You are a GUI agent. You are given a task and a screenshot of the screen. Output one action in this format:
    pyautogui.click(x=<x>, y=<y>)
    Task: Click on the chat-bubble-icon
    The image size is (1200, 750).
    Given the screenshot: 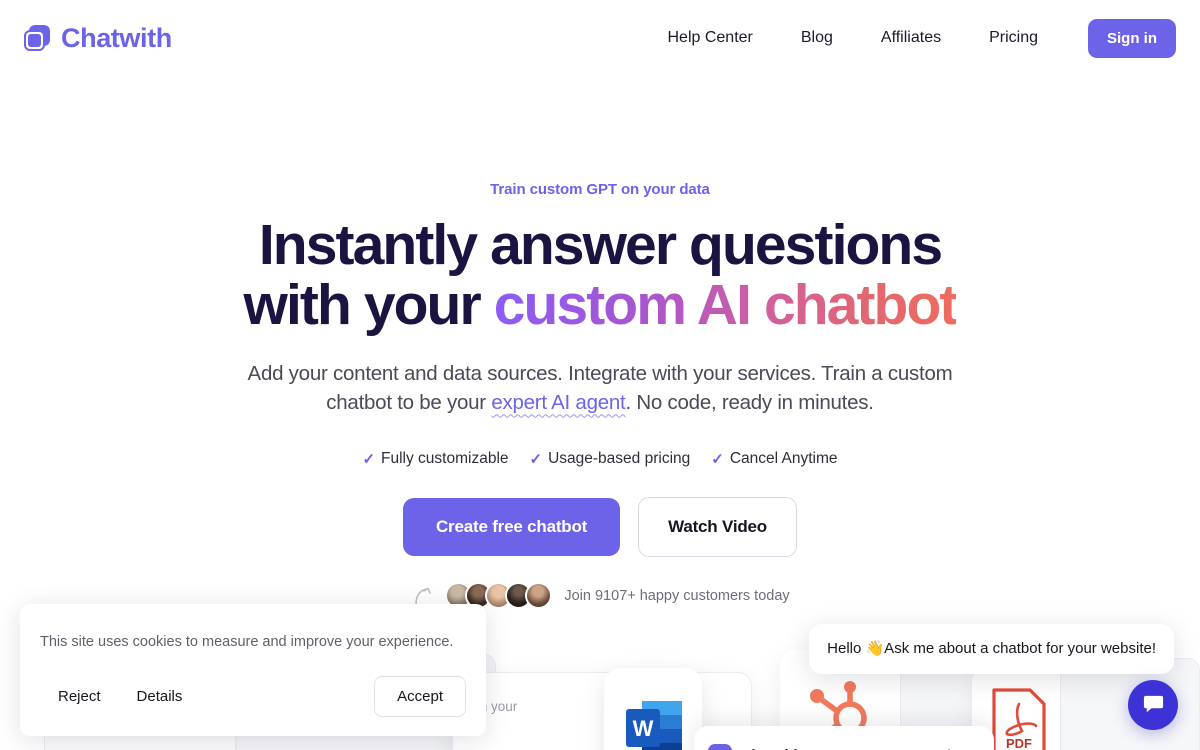 What is the action you would take?
    pyautogui.click(x=1153, y=705)
    